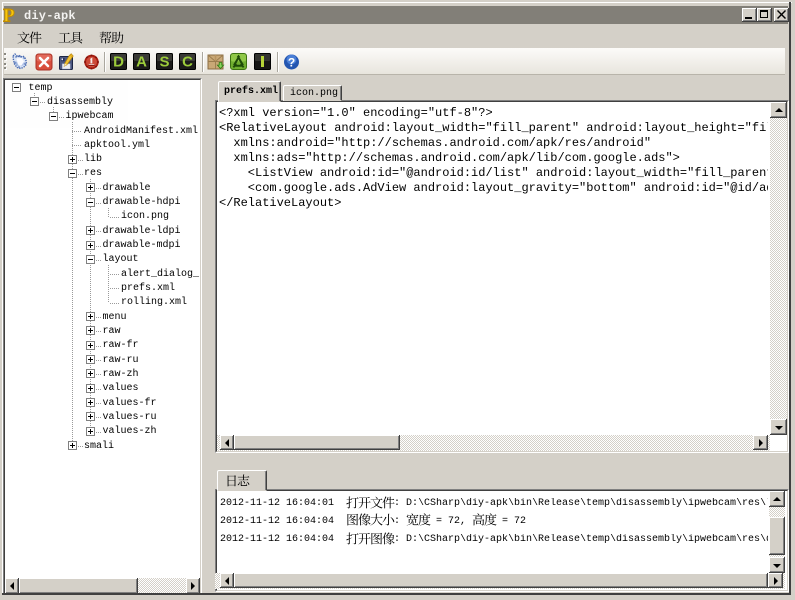 This screenshot has width=795, height=600. What do you see at coordinates (118, 62) in the screenshot?
I see `svg-text: D` at bounding box center [118, 62].